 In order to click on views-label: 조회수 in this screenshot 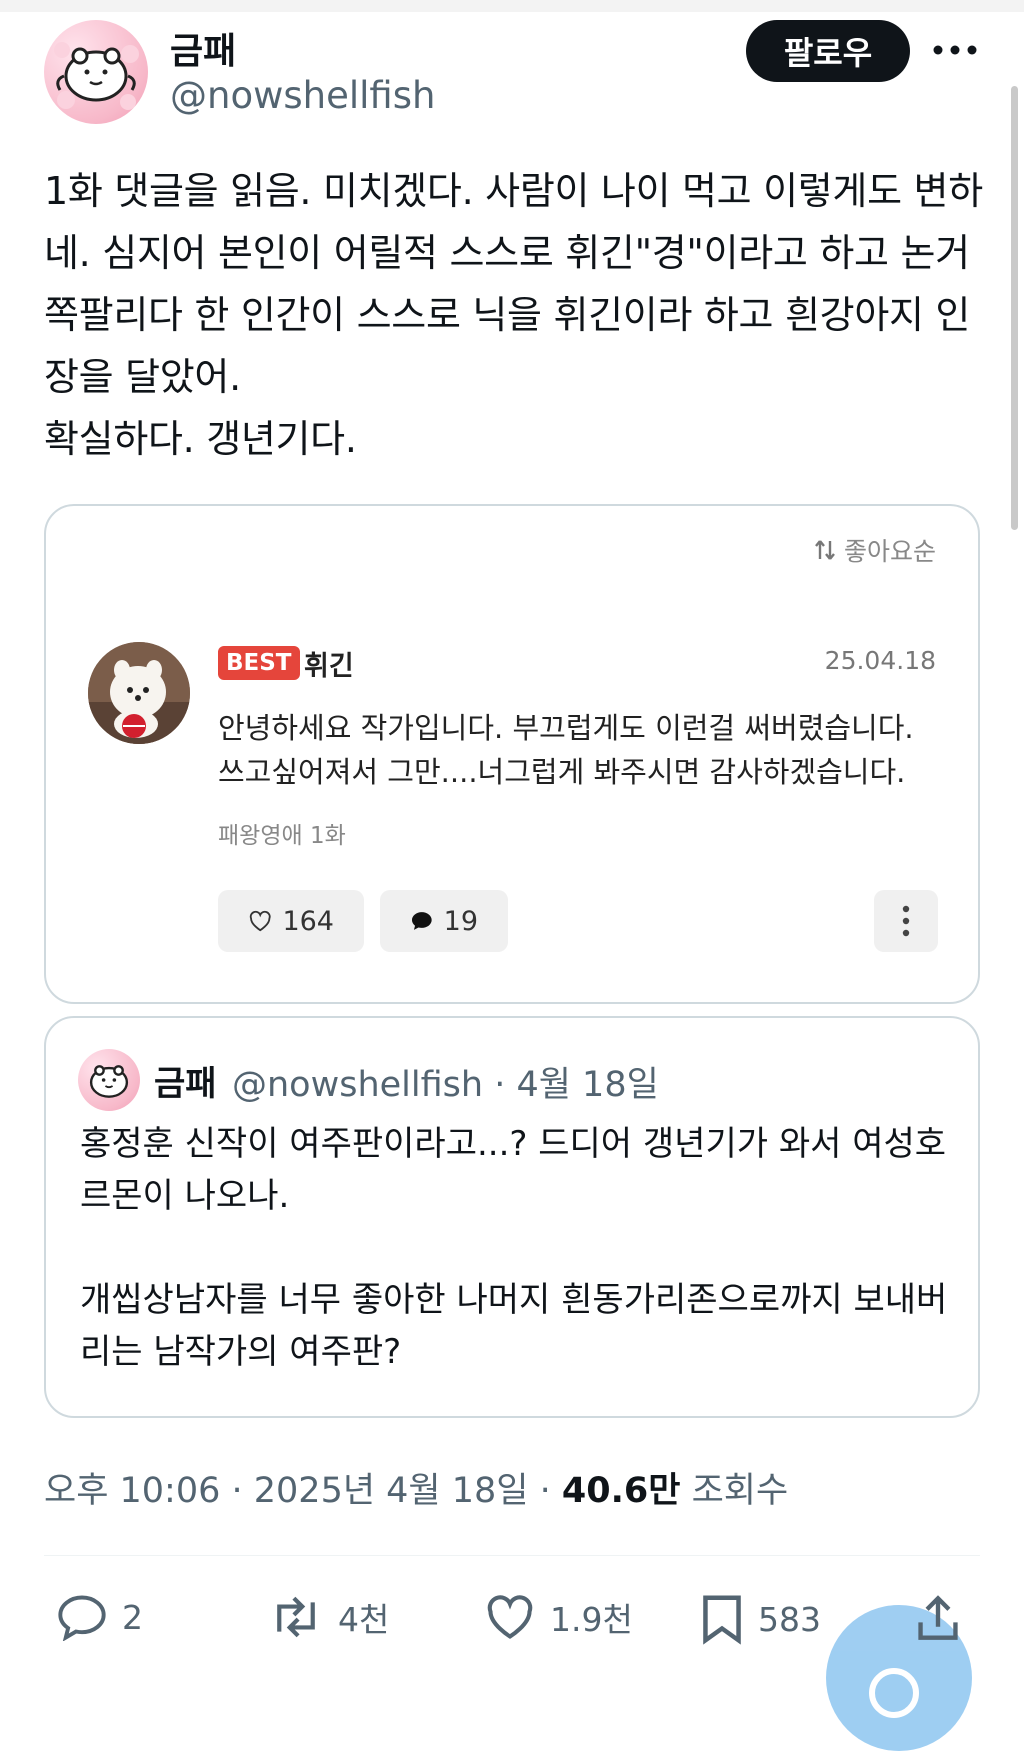, I will do `click(740, 1491)`.